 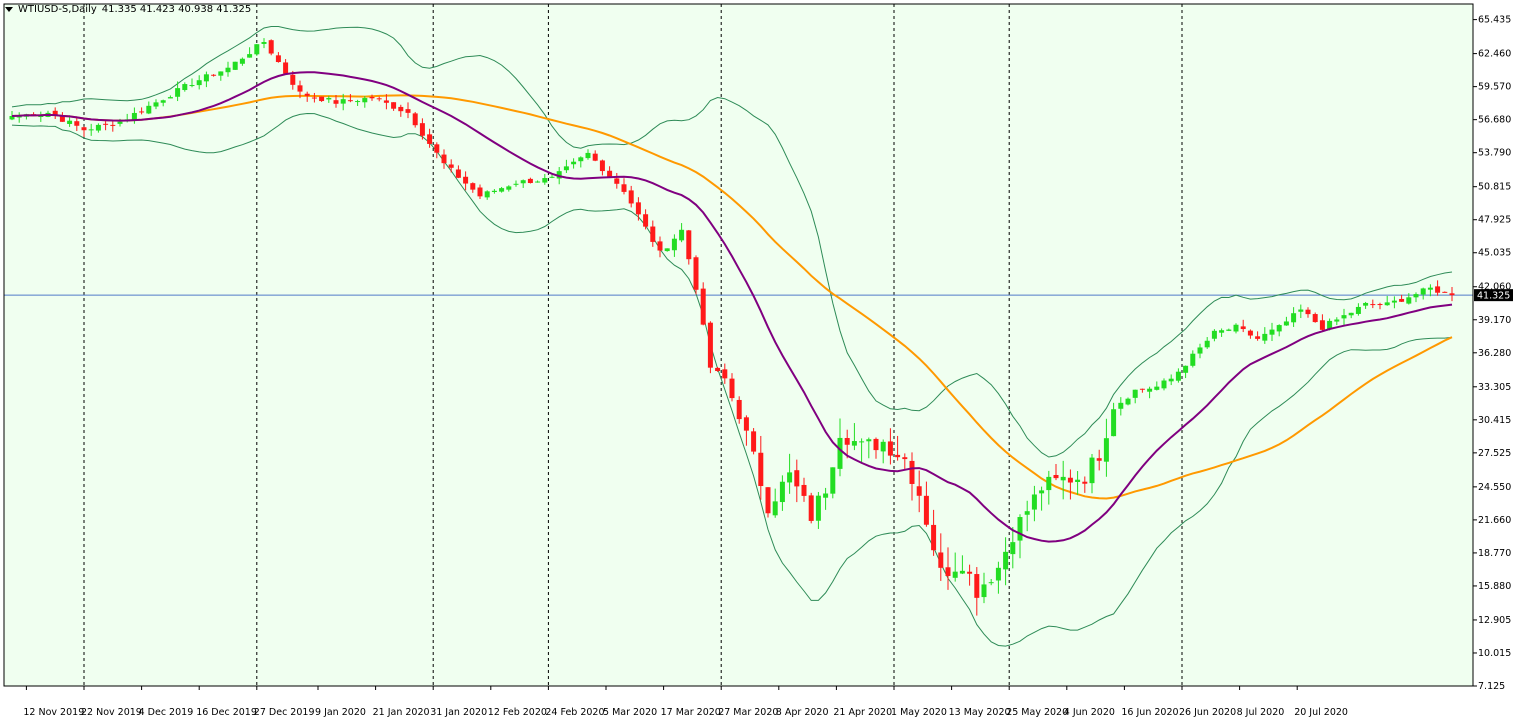 I want to click on price-tick-label: 7.125, so click(x=1491, y=686).